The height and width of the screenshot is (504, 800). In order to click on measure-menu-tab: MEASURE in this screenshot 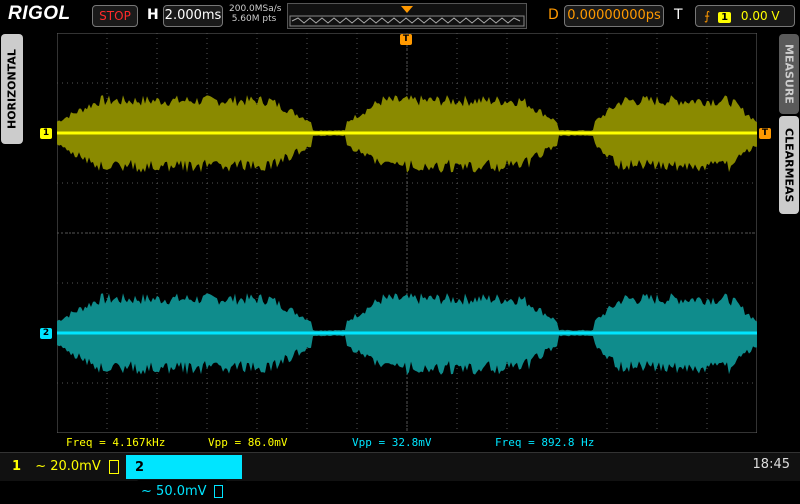, I will do `click(789, 74)`.